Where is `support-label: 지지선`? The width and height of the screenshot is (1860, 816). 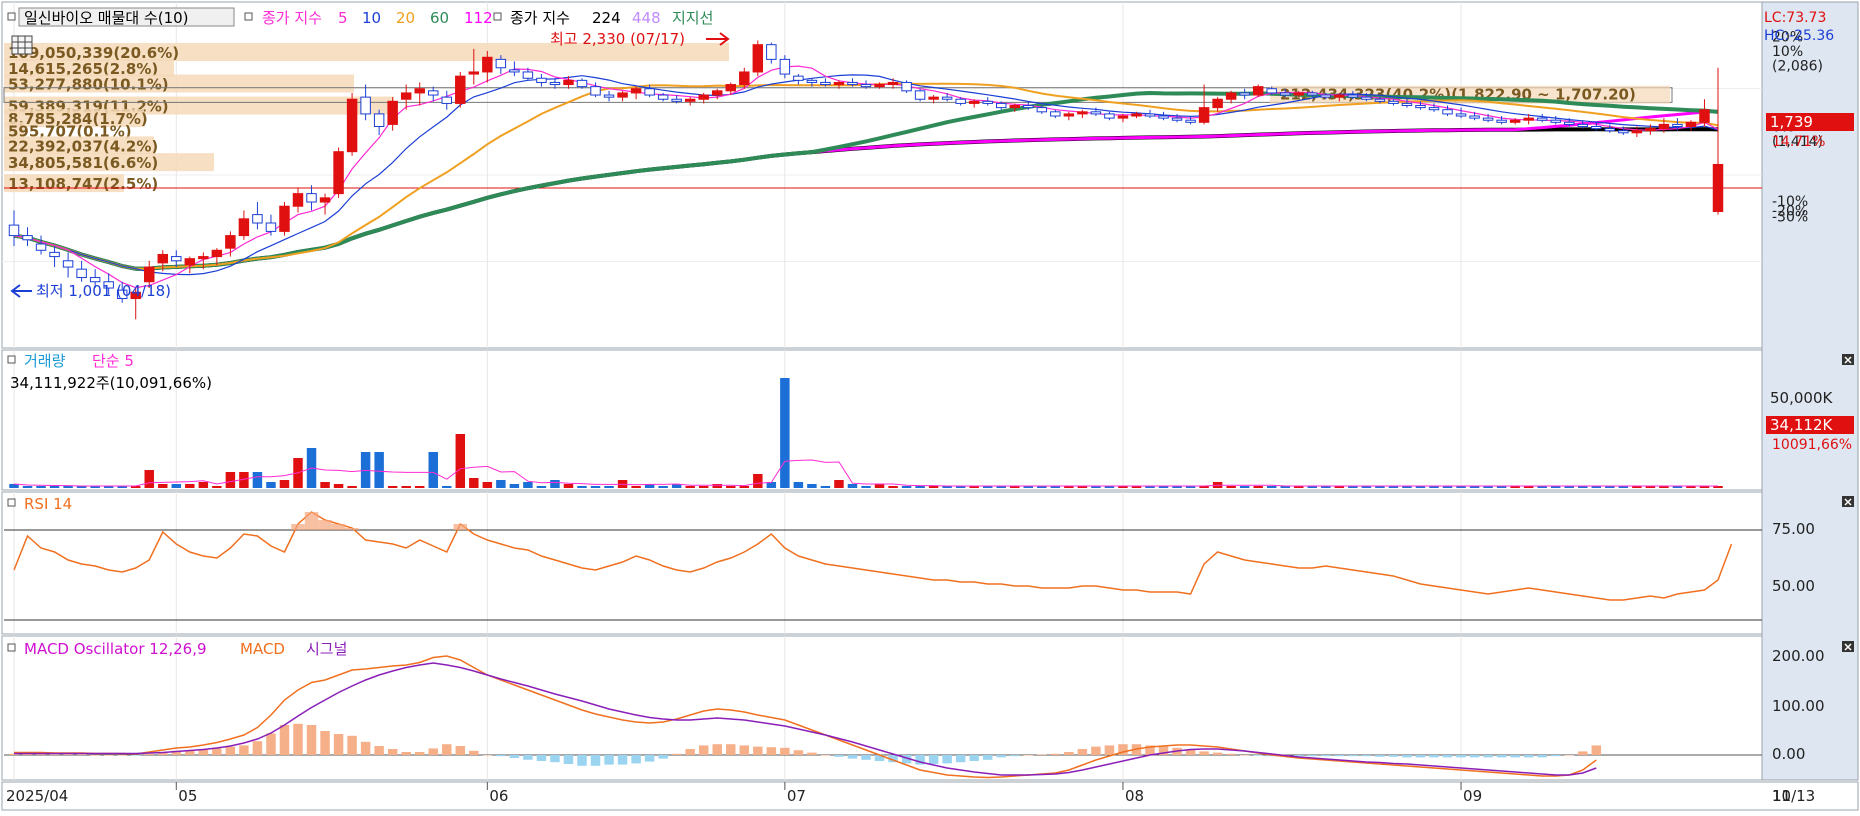 support-label: 지지선 is located at coordinates (692, 18).